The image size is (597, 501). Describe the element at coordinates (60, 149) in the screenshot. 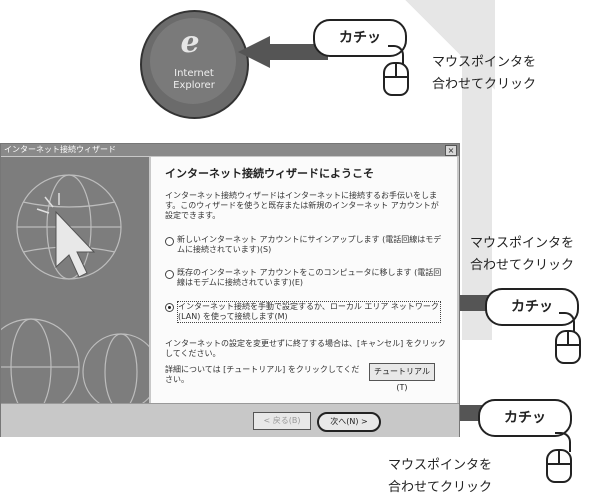

I see `window-title: インターネット接続ウィザード` at that location.